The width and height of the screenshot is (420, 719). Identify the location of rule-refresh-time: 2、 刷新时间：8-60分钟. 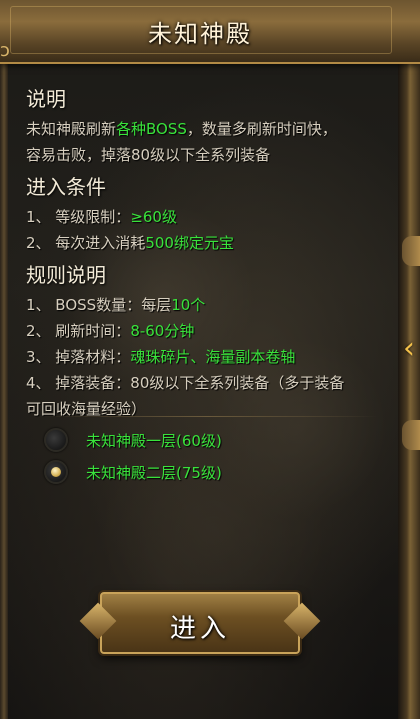
(206, 331).